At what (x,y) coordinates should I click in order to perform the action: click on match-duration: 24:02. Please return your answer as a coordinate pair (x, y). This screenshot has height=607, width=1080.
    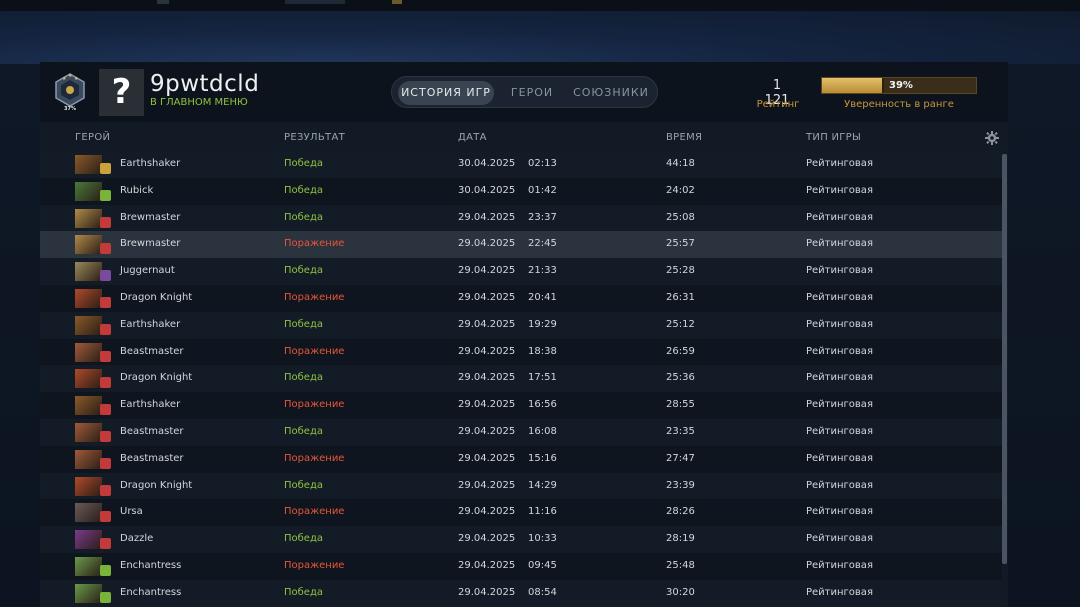
    Looking at the image, I should click on (680, 190).